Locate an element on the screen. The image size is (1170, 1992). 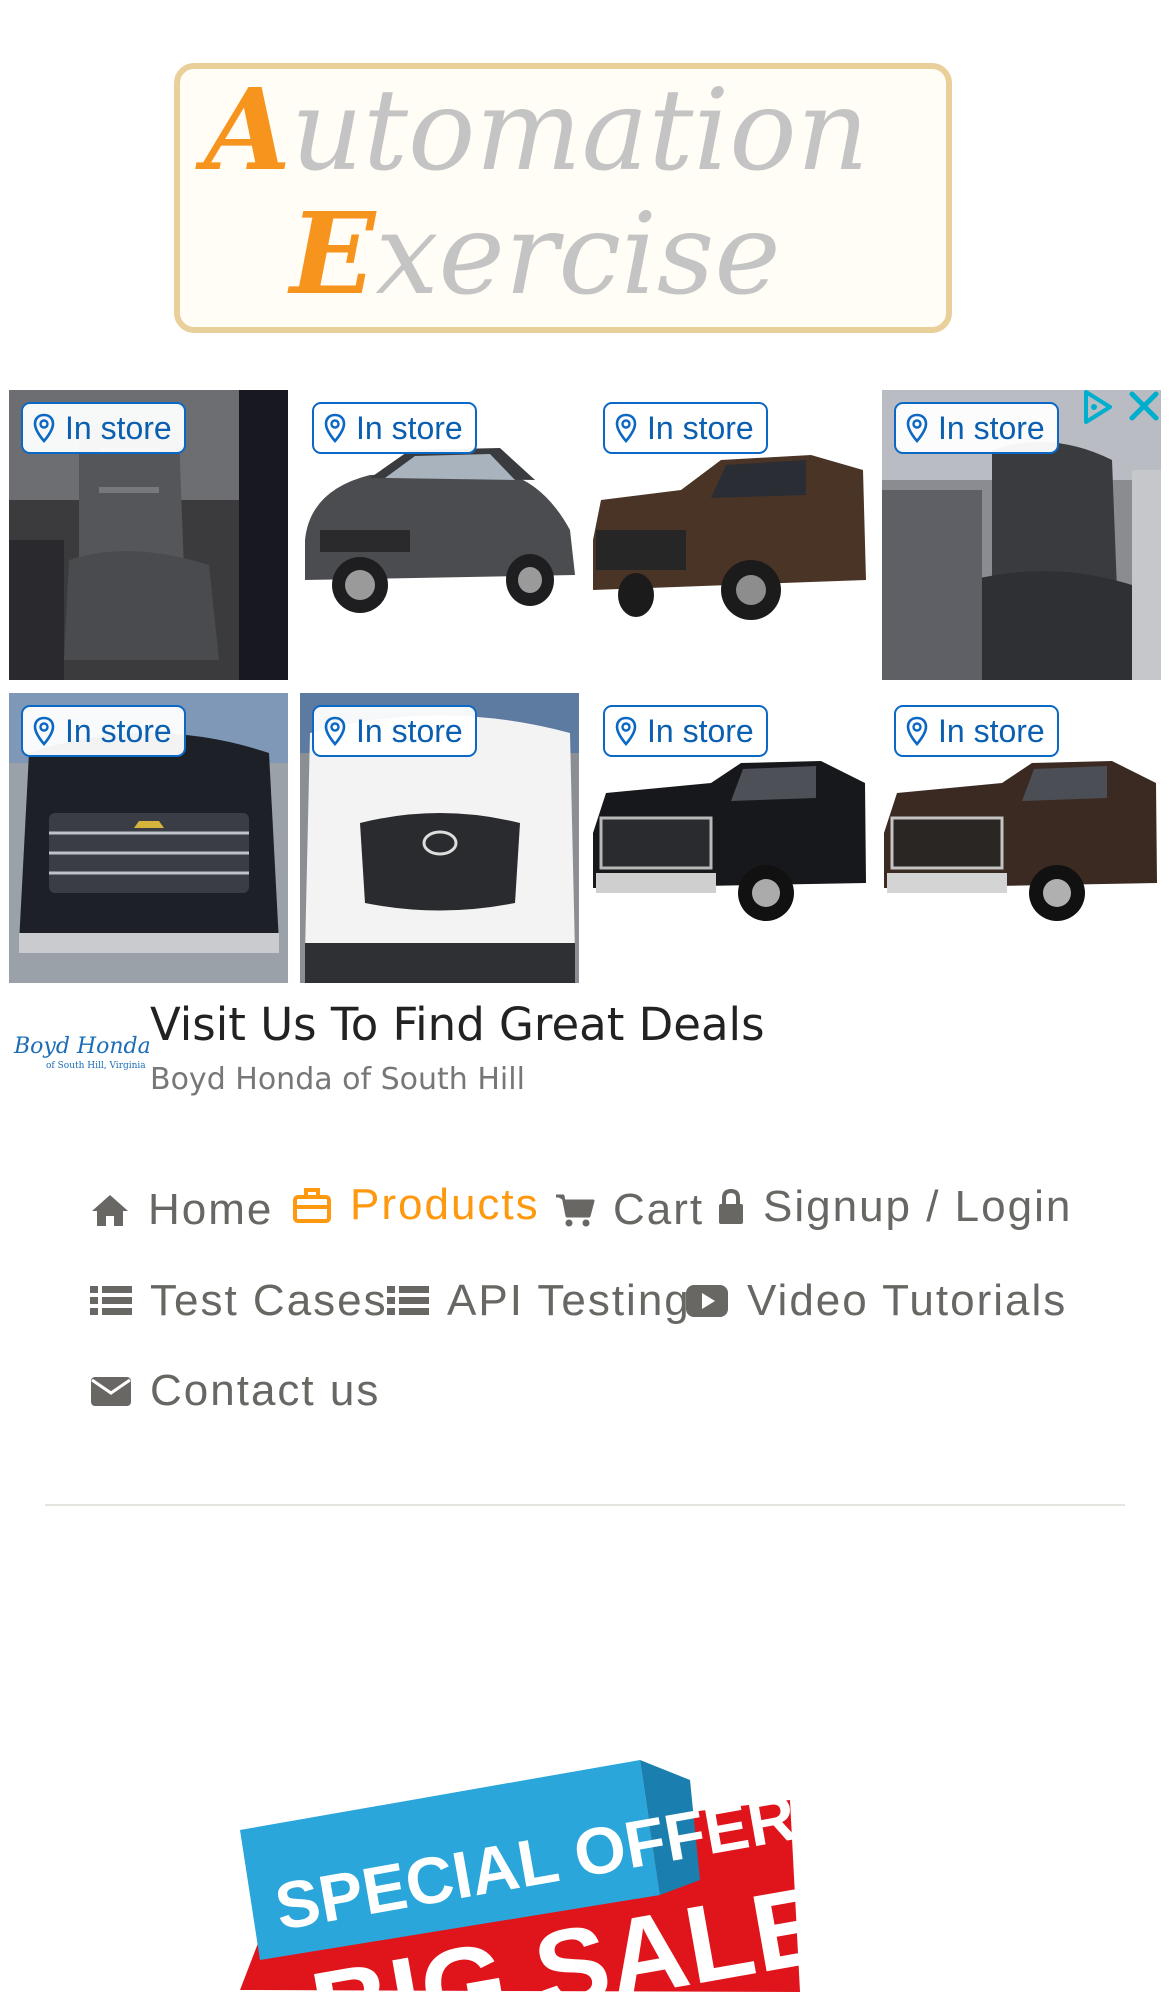
close-icon is located at coordinates (1144, 406).